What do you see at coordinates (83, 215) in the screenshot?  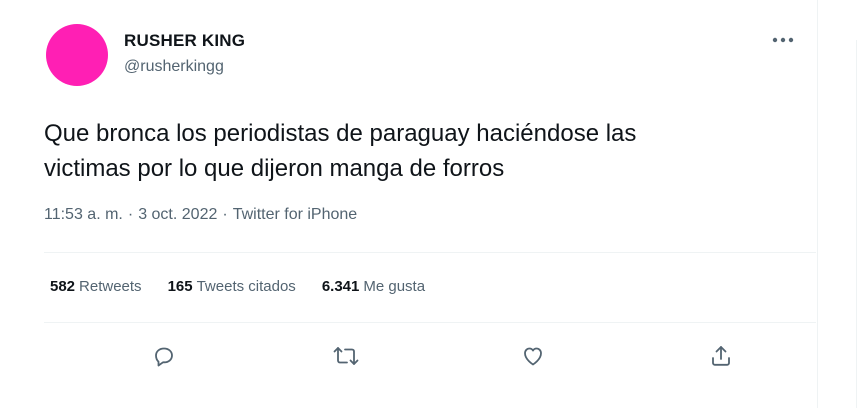 I see `tweet-time: 11:53 a. m.` at bounding box center [83, 215].